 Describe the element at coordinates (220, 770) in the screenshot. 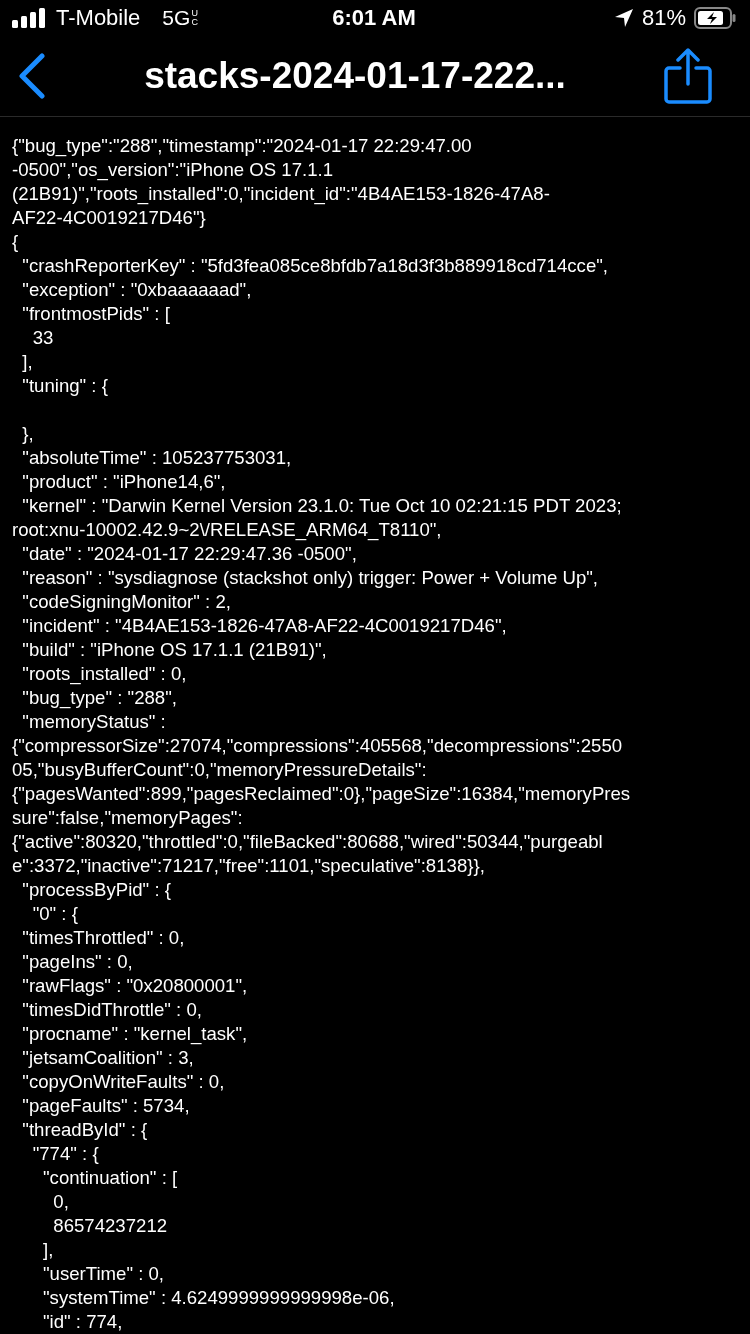

I see `code-line: 05,"busyBufferCount":0,"memoryPressureDetails":` at that location.